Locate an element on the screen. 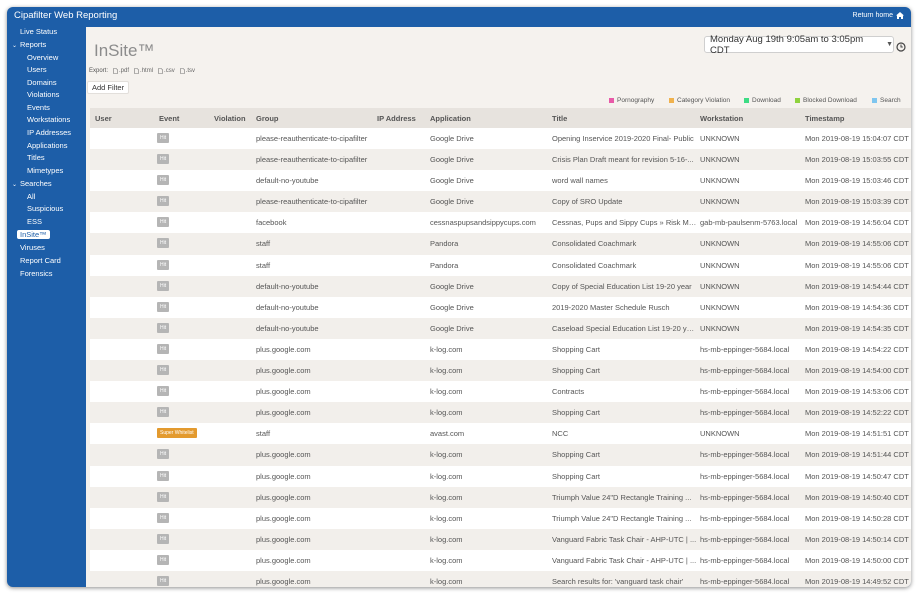  sidebar-item-searches: ⌄ Searches is located at coordinates (32, 183).